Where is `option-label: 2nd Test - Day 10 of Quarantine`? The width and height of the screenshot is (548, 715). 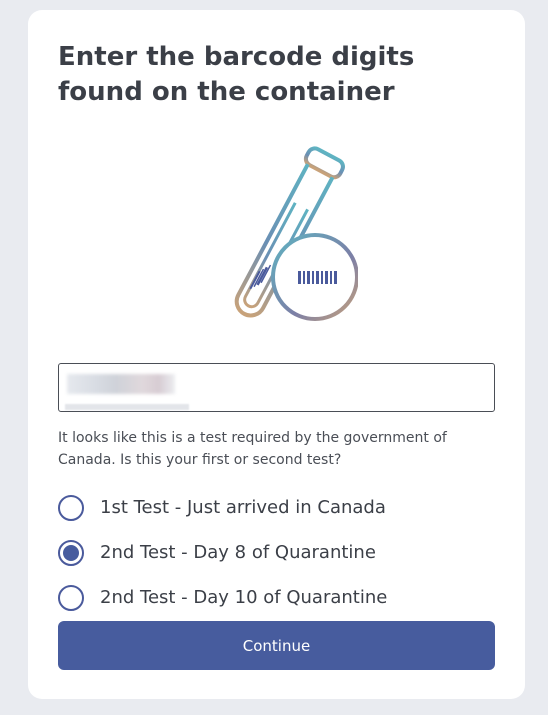 option-label: 2nd Test - Day 10 of Quarantine is located at coordinates (244, 597).